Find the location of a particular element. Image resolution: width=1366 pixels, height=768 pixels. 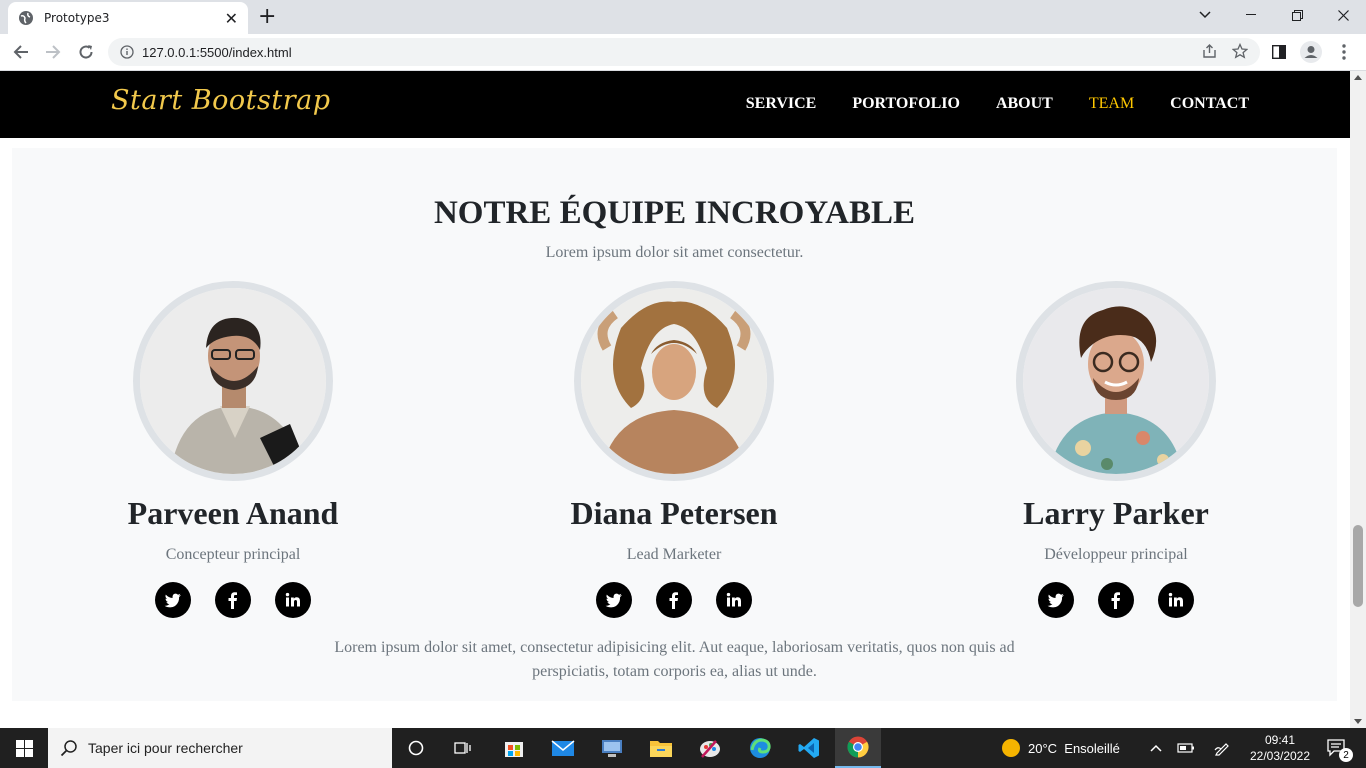

address-bar: 127.0.0.1:5500/index.html is located at coordinates (684, 52).